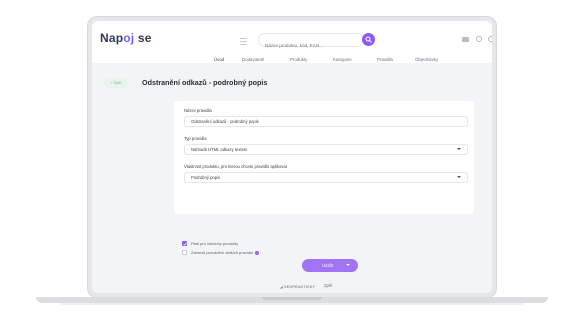  Describe the element at coordinates (195, 138) in the screenshot. I see `rule-type-label: Typ pravidla` at that location.